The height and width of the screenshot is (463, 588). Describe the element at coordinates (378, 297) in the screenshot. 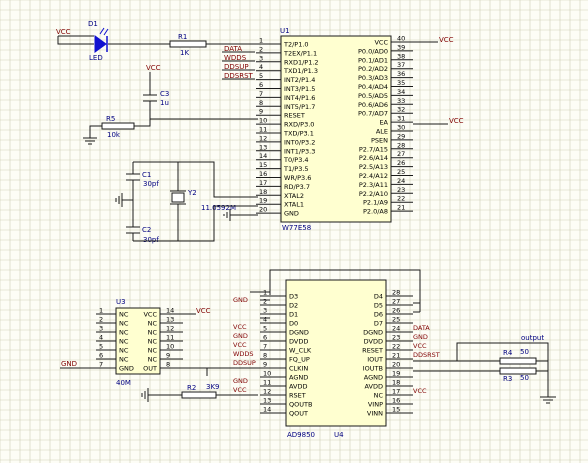

I see `u4-right-pin-name: D4` at that location.